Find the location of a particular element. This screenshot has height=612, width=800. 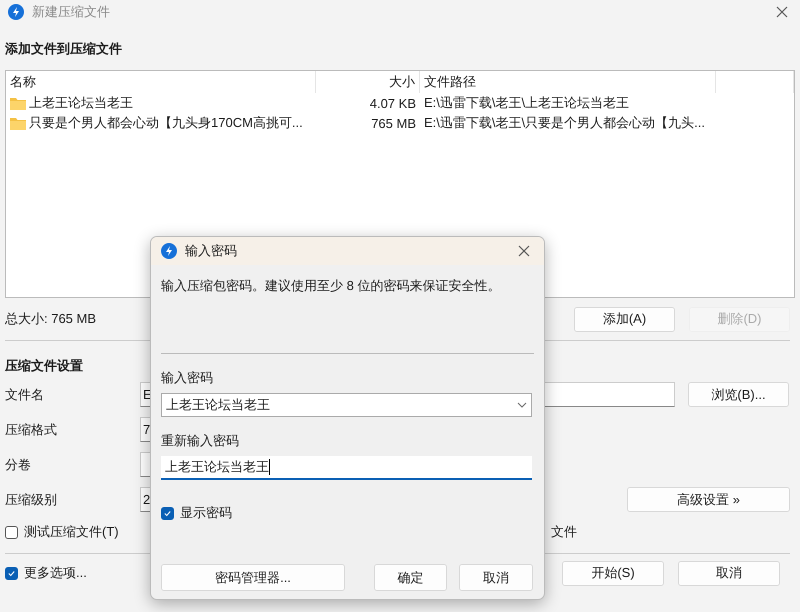

total-size: 总大小: 765 MB is located at coordinates (51, 319).